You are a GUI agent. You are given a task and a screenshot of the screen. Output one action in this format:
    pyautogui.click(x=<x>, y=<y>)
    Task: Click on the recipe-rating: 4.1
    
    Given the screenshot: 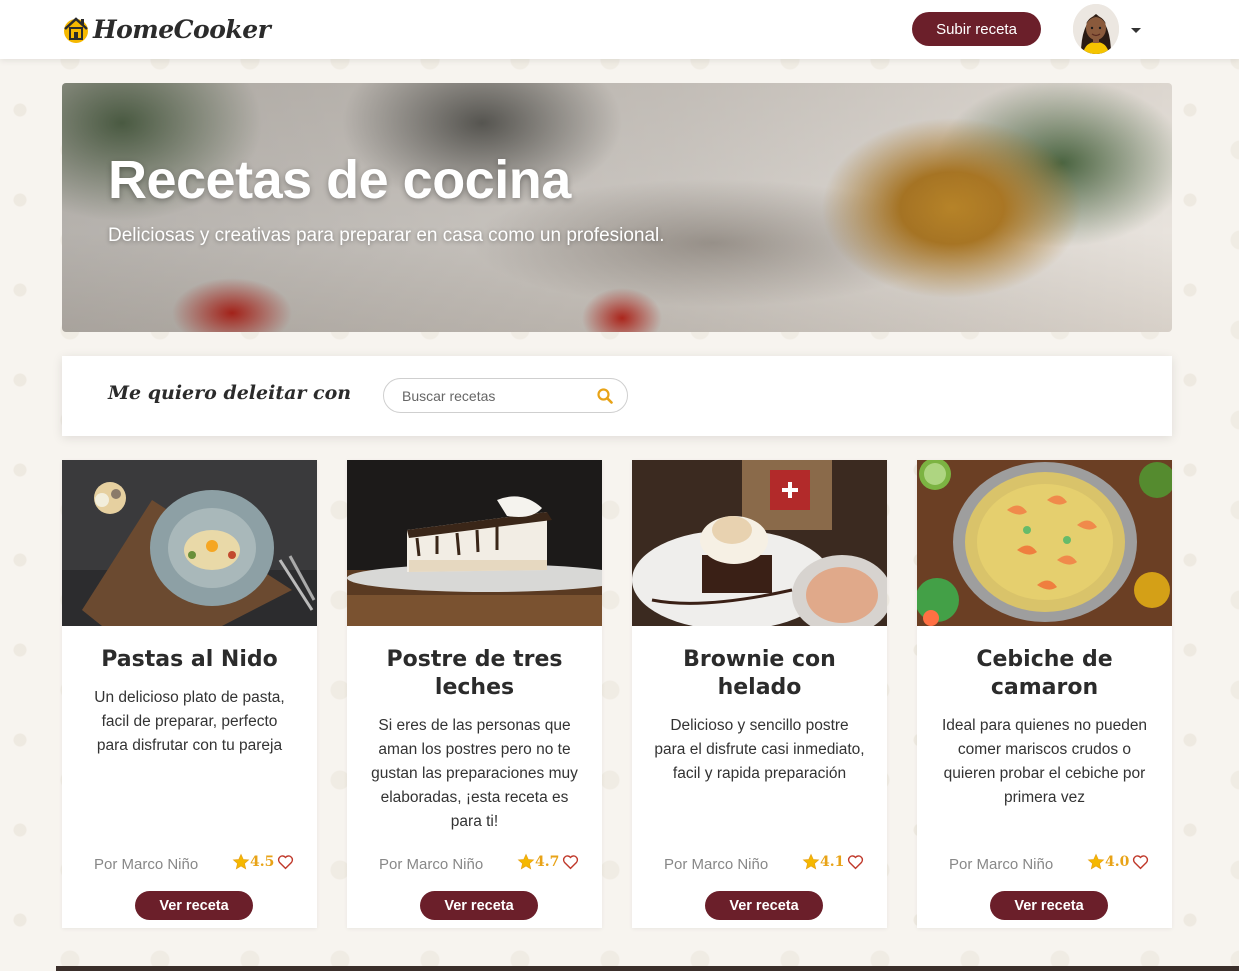 What is the action you would take?
    pyautogui.click(x=833, y=862)
    